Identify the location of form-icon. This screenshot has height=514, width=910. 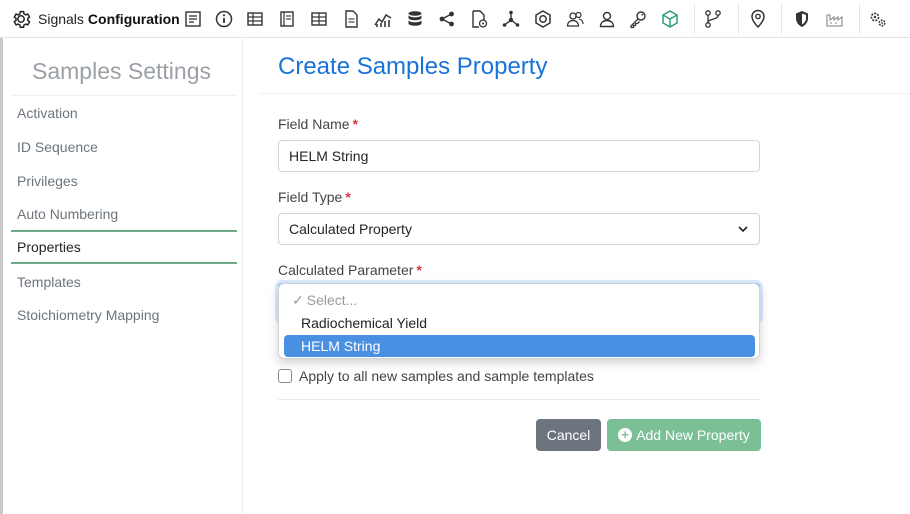
(193, 19).